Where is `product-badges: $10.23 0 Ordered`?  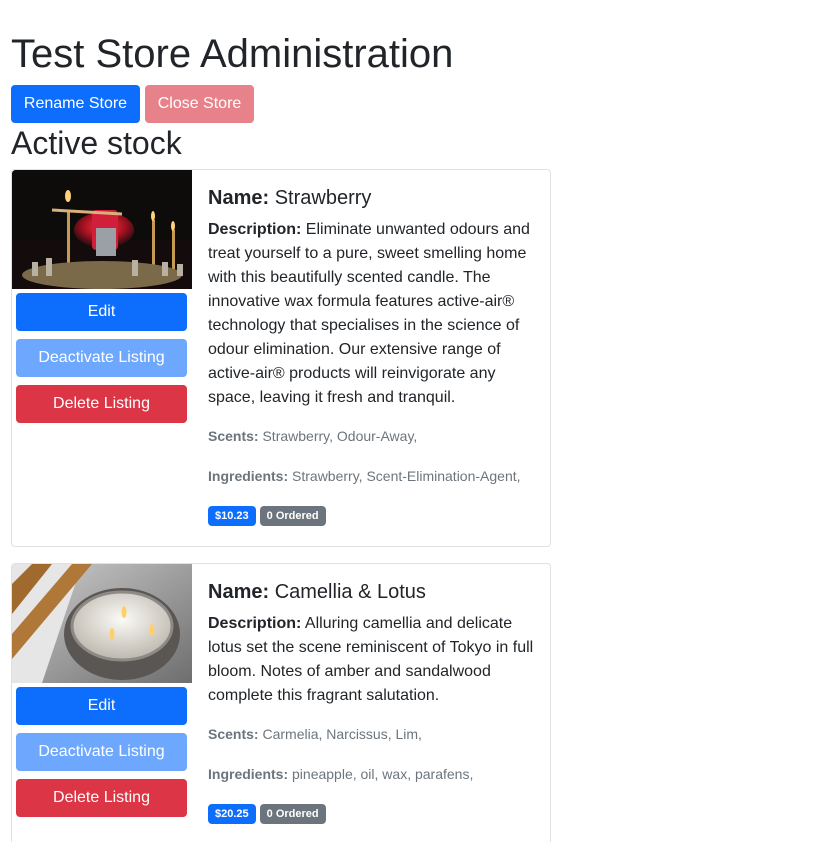
product-badges: $10.23 0 Ordered is located at coordinates (374, 516).